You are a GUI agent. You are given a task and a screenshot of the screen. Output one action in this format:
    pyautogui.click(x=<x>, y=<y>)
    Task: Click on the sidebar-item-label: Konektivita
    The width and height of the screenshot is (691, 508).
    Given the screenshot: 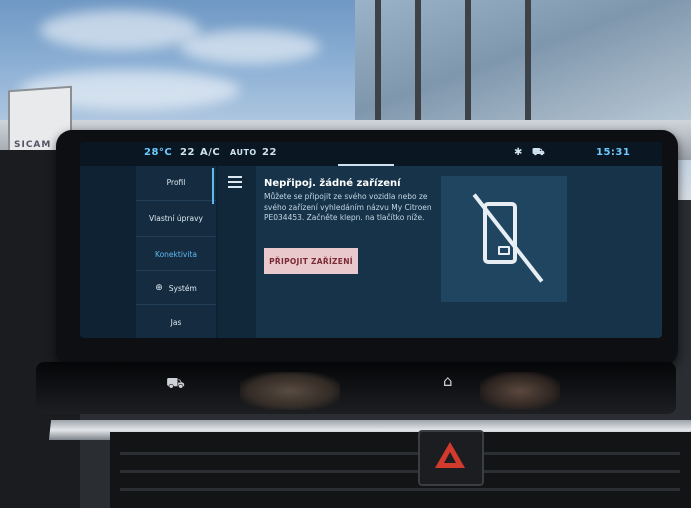 What is the action you would take?
    pyautogui.click(x=176, y=254)
    